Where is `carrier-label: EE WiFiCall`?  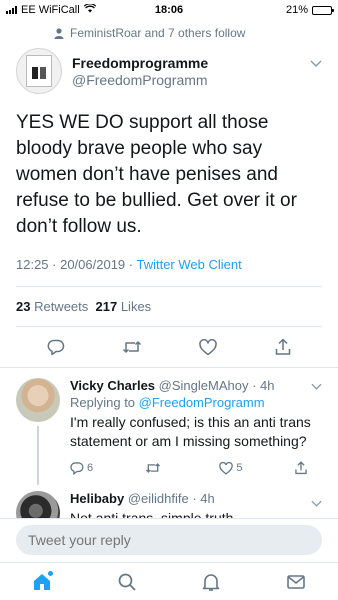
carrier-label: EE WiFiCall is located at coordinates (50, 10).